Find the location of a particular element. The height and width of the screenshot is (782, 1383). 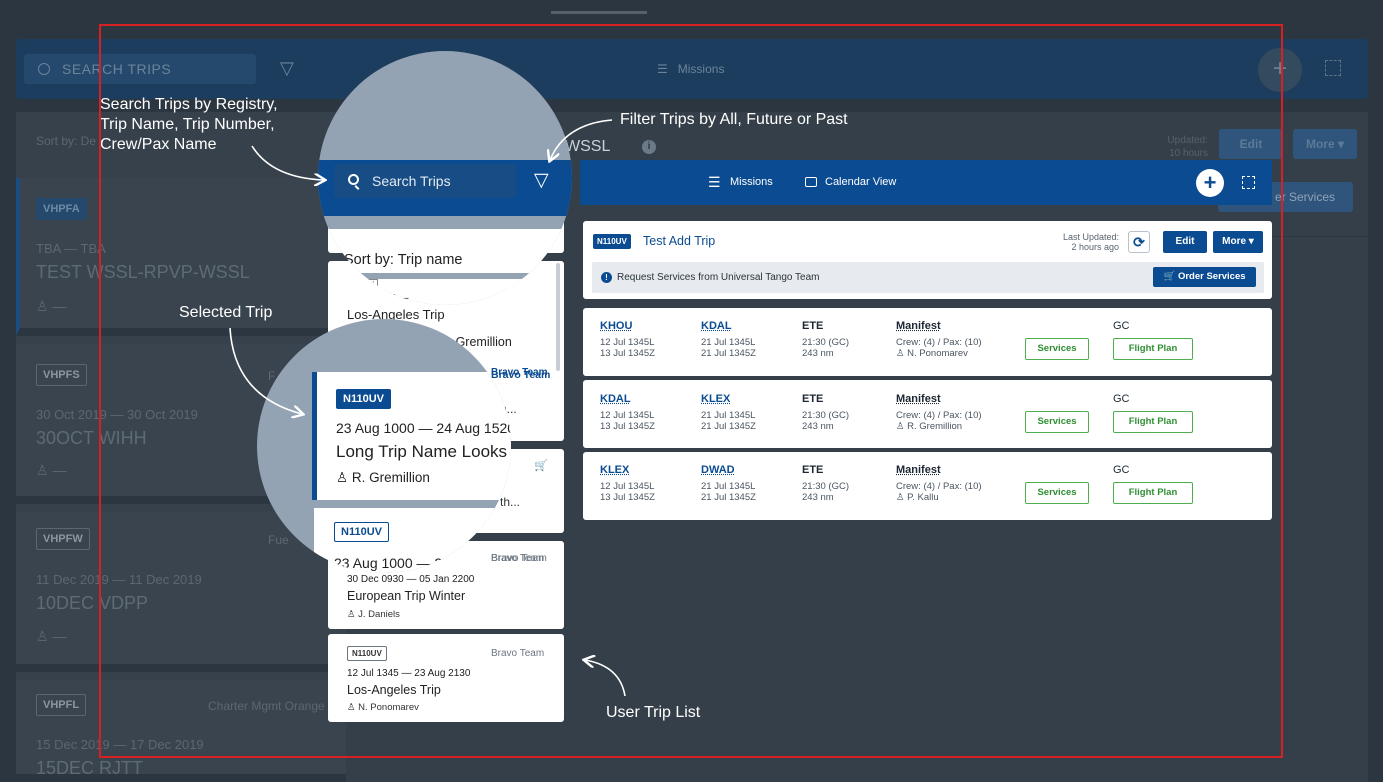

bg-trip-name: 30OCT WIHH is located at coordinates (91, 438).